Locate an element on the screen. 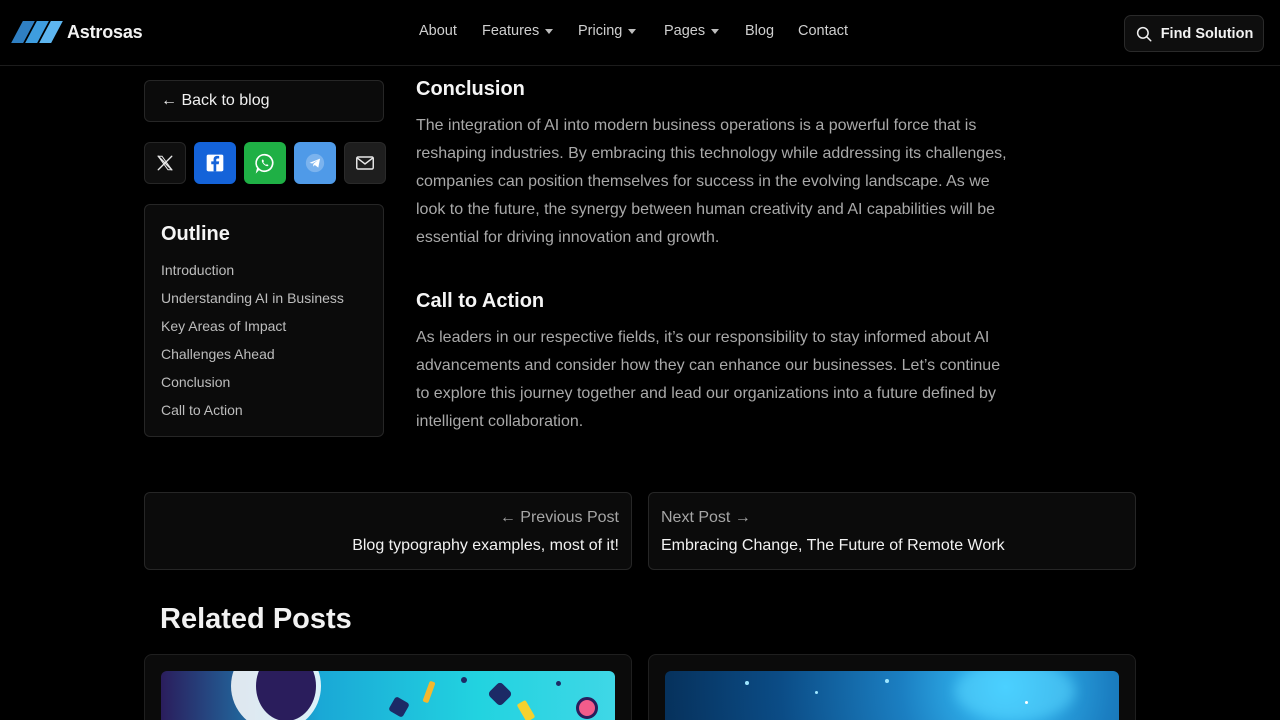 The height and width of the screenshot is (720, 1280). share-x-button is located at coordinates (165, 163).